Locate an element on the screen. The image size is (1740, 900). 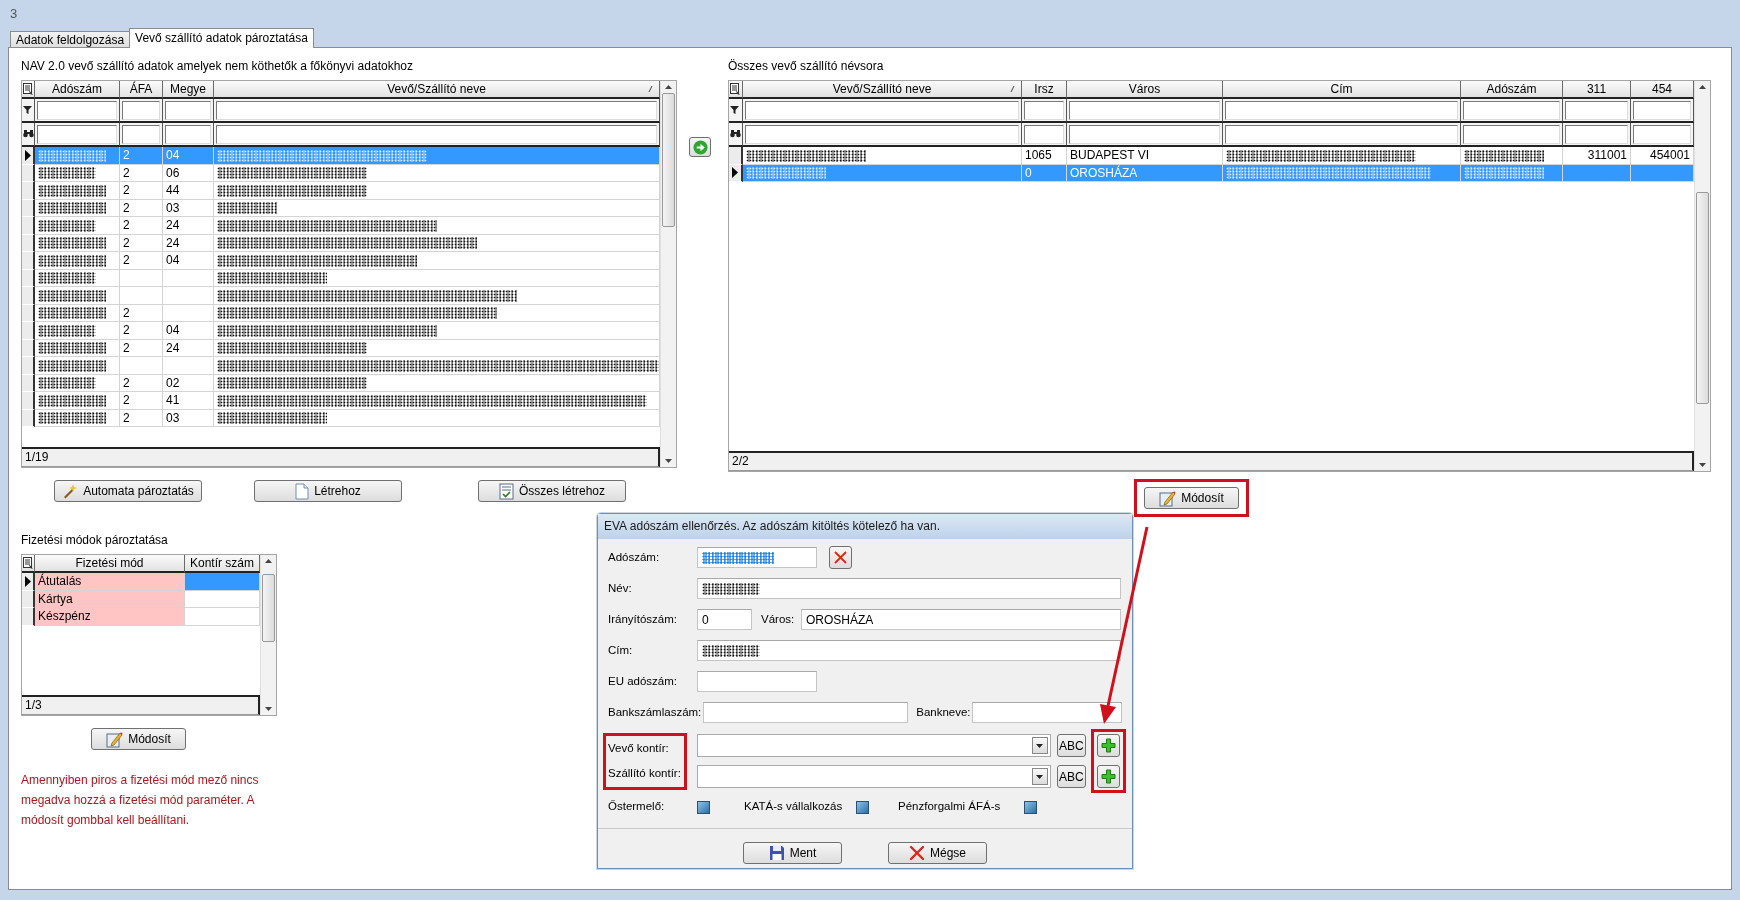
clear-button is located at coordinates (840, 557).